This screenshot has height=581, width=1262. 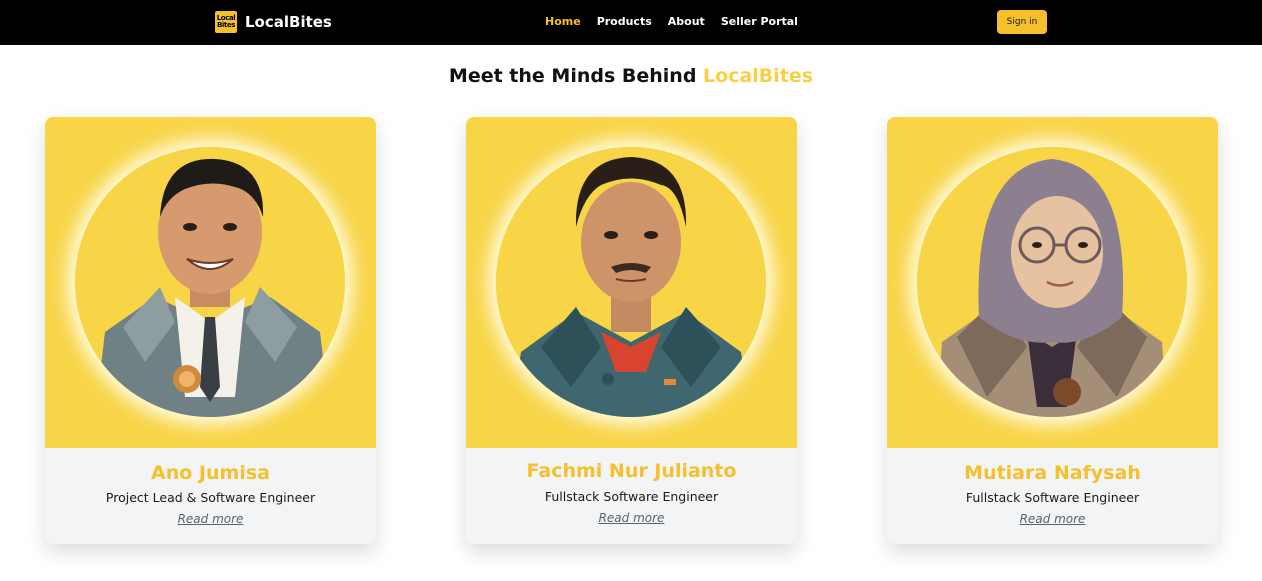 What do you see at coordinates (624, 22) in the screenshot?
I see `nav-link-products: Products` at bounding box center [624, 22].